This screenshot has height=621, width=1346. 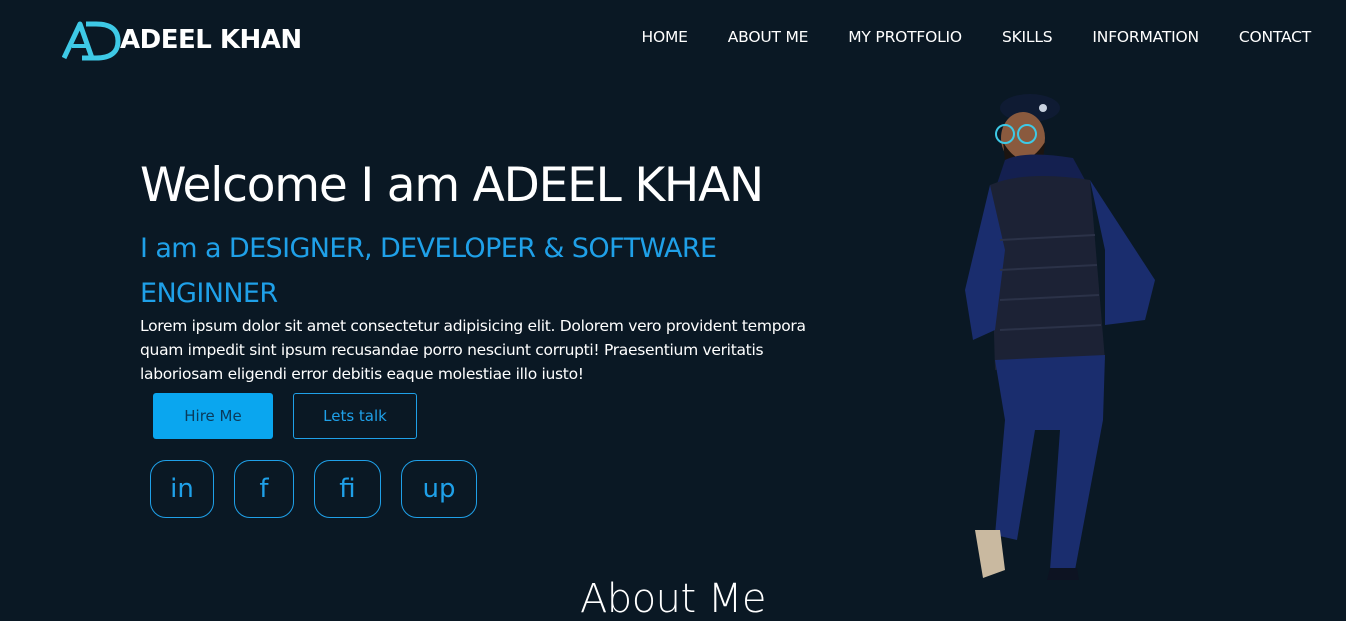 What do you see at coordinates (1027, 37) in the screenshot?
I see `nav-skills: SKILLS` at bounding box center [1027, 37].